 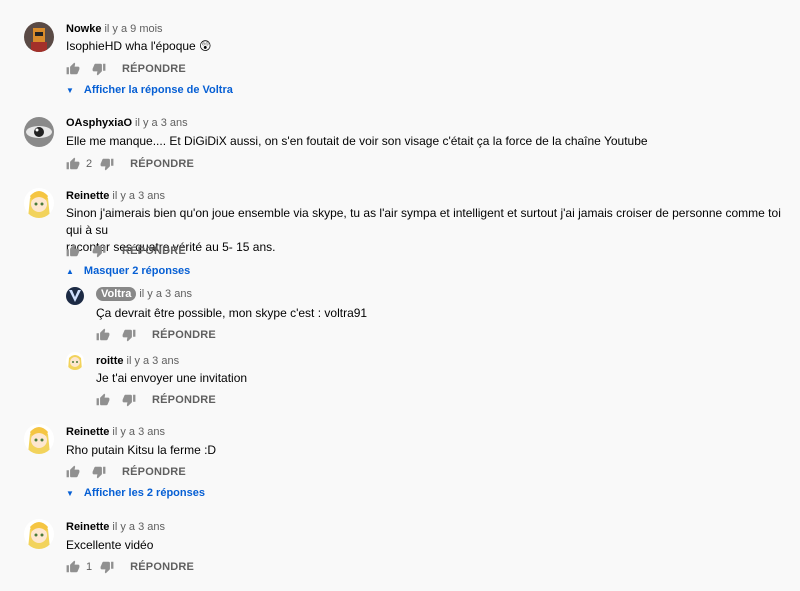 I want to click on comment-actions: 1 RÉPONDRE, so click(x=130, y=567).